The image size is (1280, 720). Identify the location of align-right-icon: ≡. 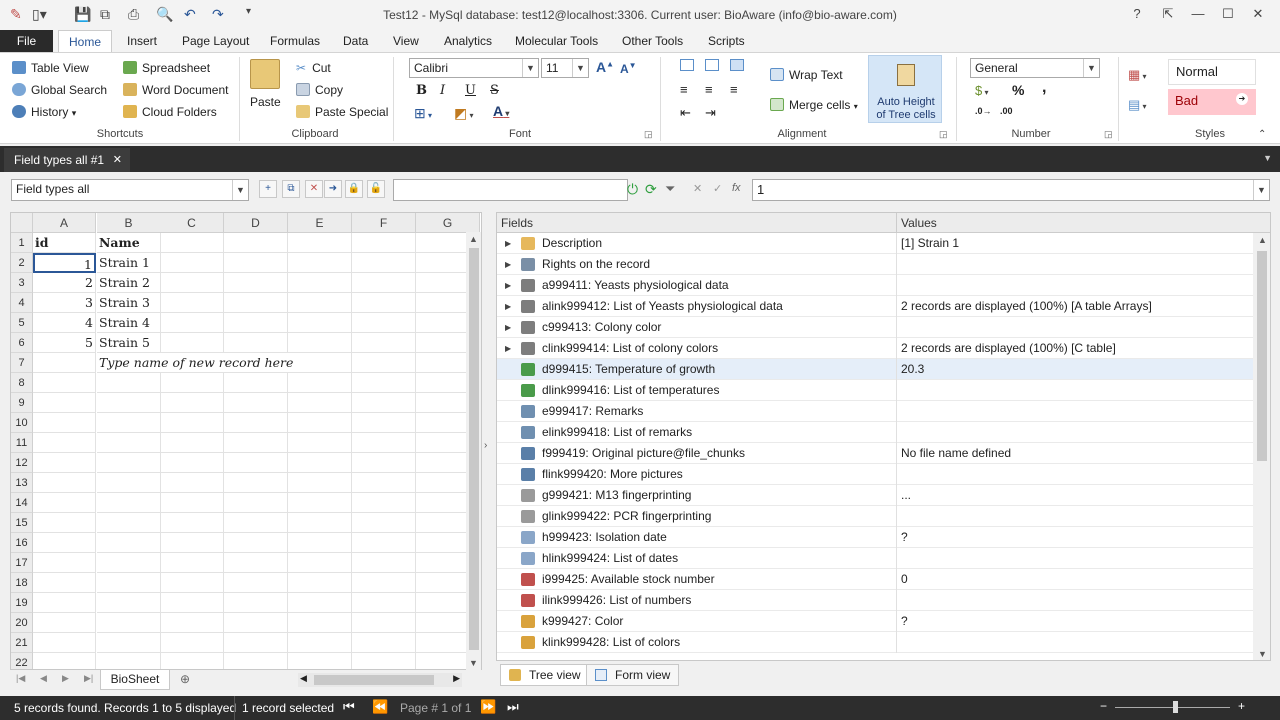
(734, 89).